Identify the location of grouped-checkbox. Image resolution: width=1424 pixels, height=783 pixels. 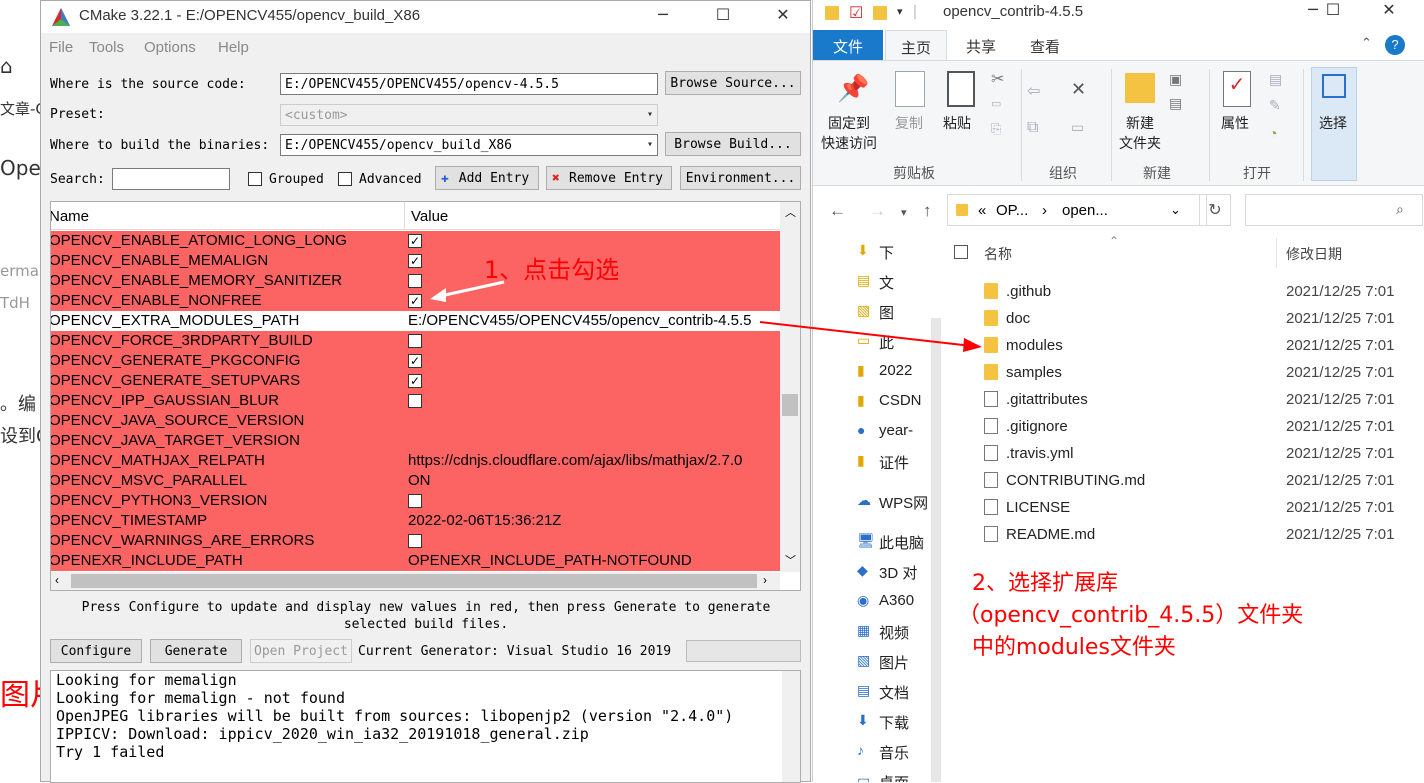
(255, 179).